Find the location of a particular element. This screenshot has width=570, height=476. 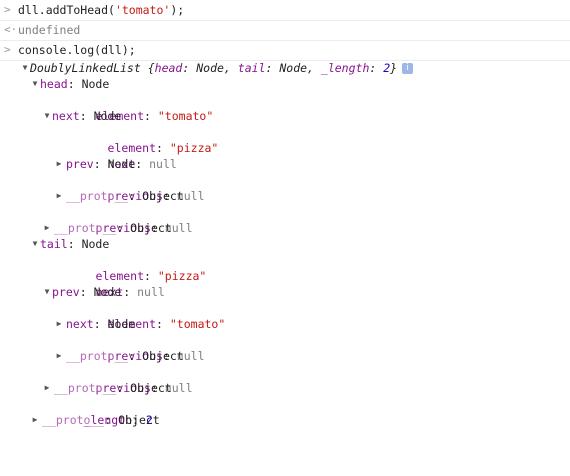

result-value: undefined is located at coordinates (49, 30).